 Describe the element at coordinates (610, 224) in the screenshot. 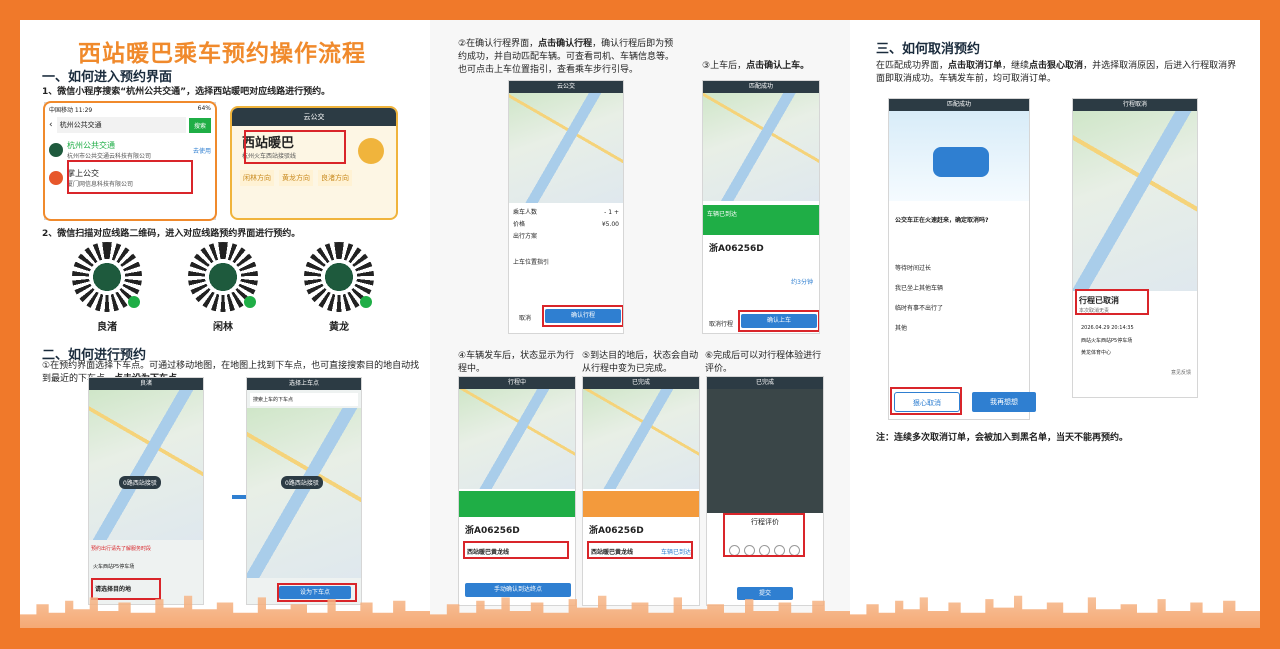

I see `price-value: ¥5.00` at that location.